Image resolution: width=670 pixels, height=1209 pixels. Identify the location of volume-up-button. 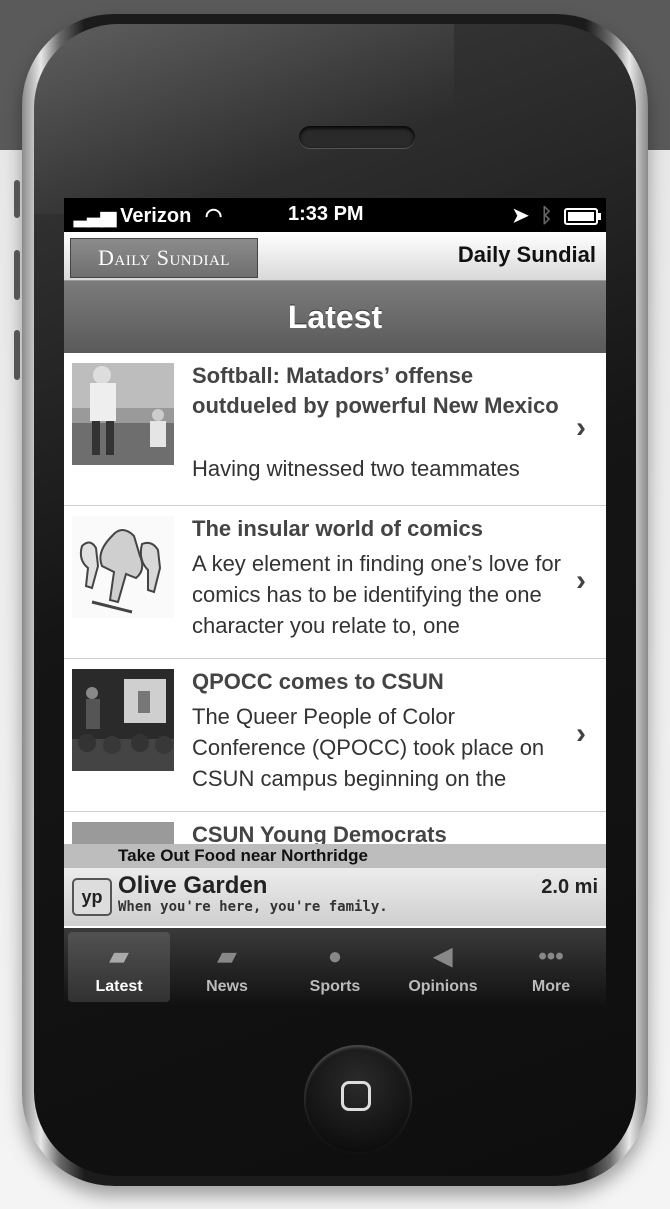
(17, 275).